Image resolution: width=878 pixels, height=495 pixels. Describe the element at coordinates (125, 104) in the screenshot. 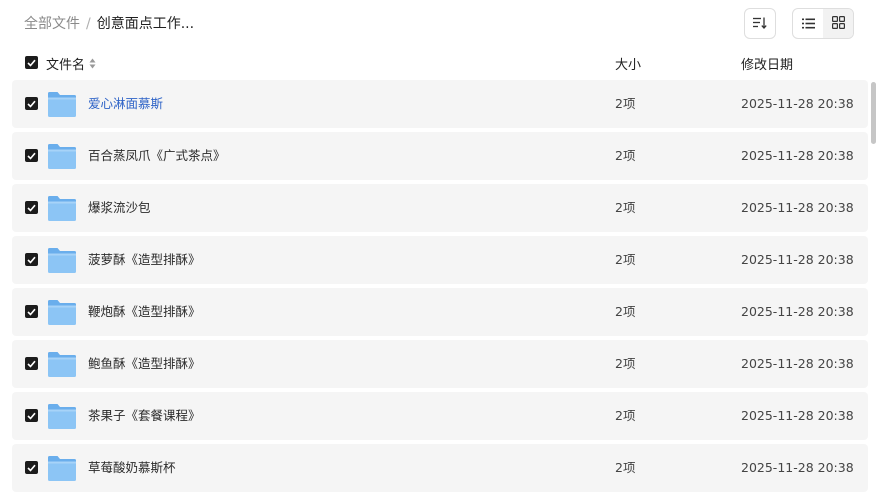

I see `file-name: 爱心淋面慕斯` at that location.